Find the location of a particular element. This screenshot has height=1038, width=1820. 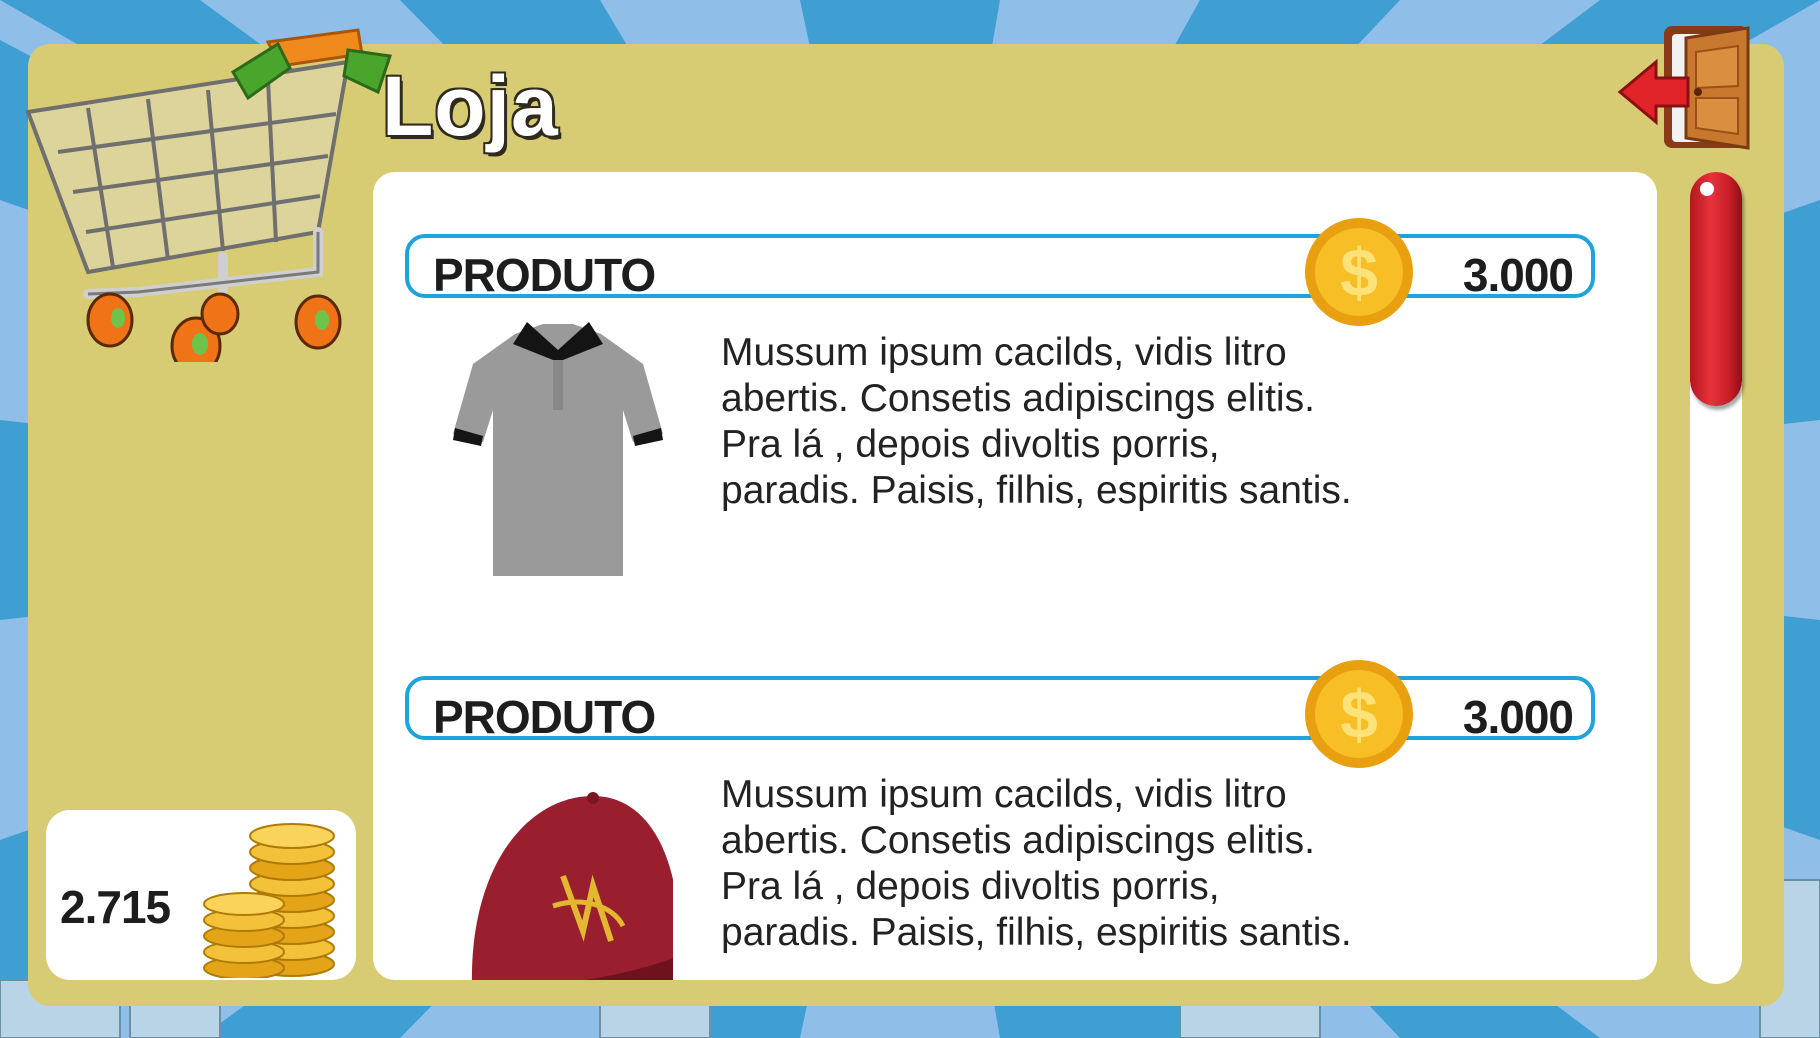

page-title: Loja is located at coordinates (470, 106).